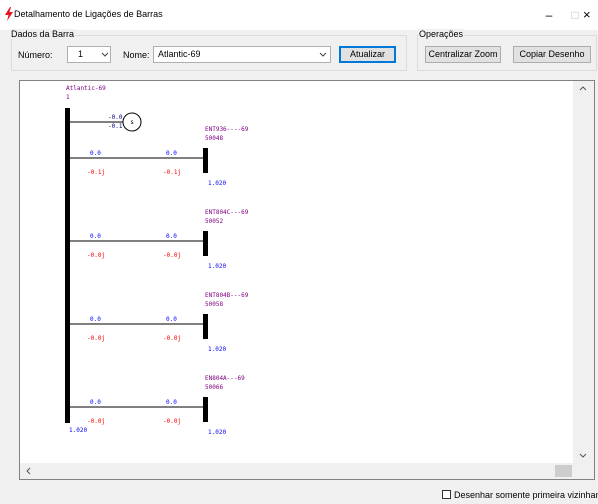 The height and width of the screenshot is (504, 598). Describe the element at coordinates (214, 138) in the screenshot. I see `branch-bus-number: 50048` at that location.